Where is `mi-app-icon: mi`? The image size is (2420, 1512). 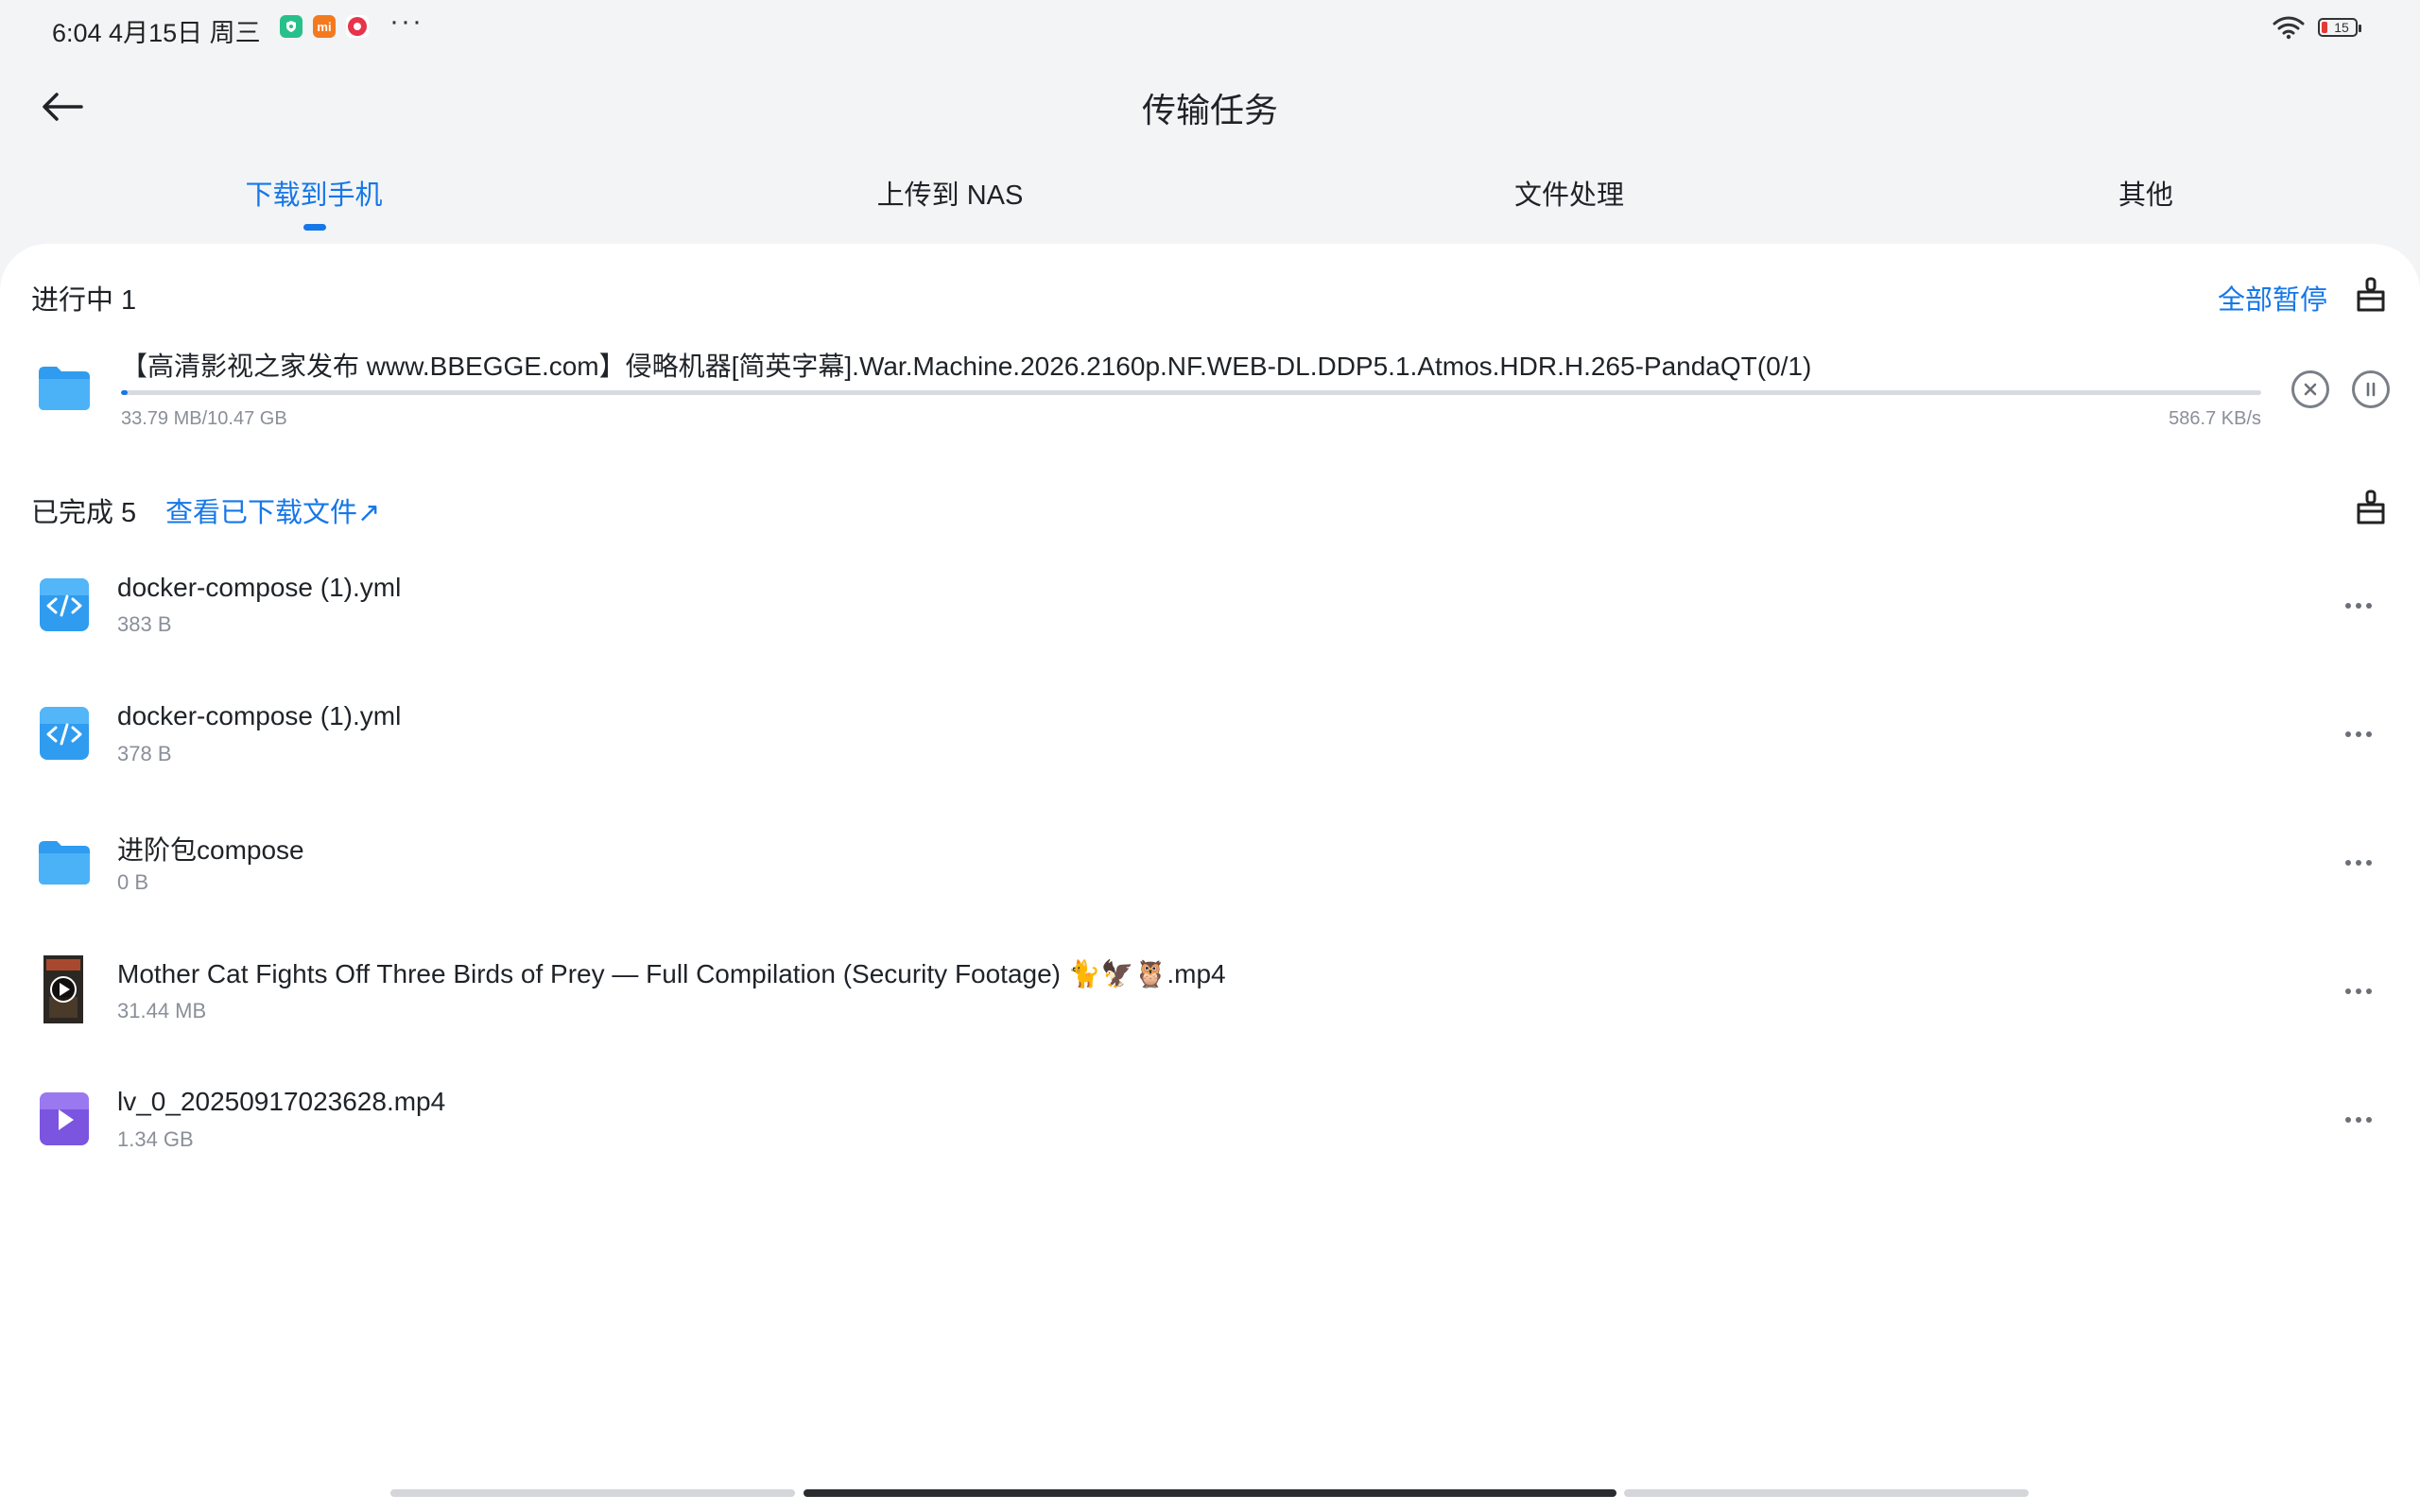 mi-app-icon: mi is located at coordinates (325, 26).